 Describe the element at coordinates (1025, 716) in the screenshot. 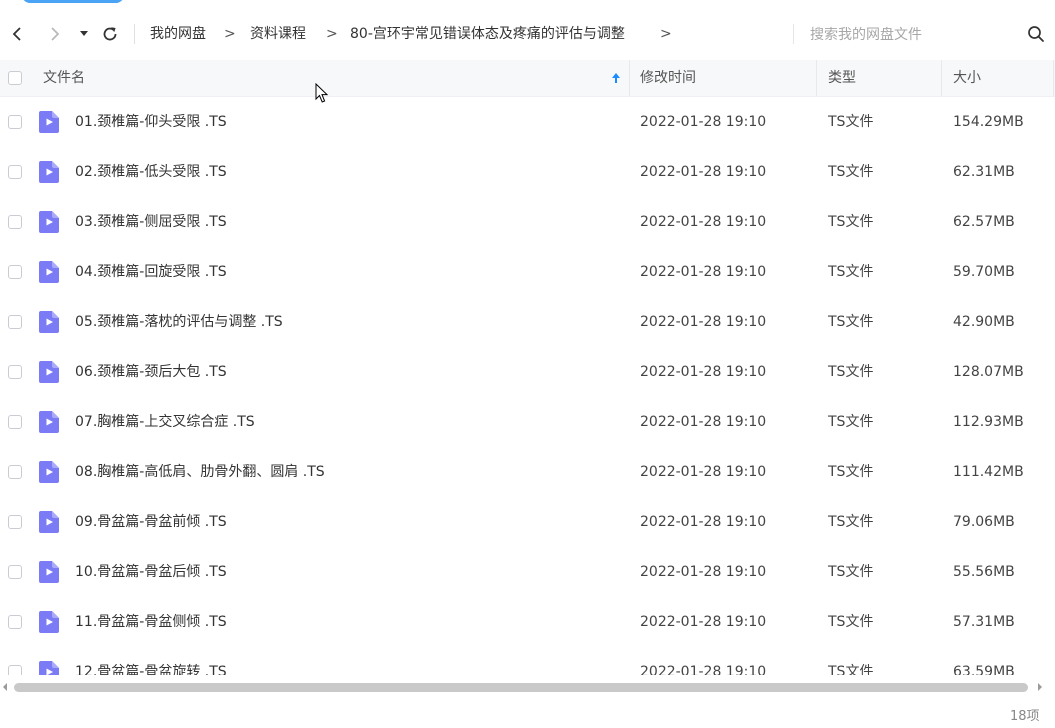

I see `item-count: 18项` at that location.